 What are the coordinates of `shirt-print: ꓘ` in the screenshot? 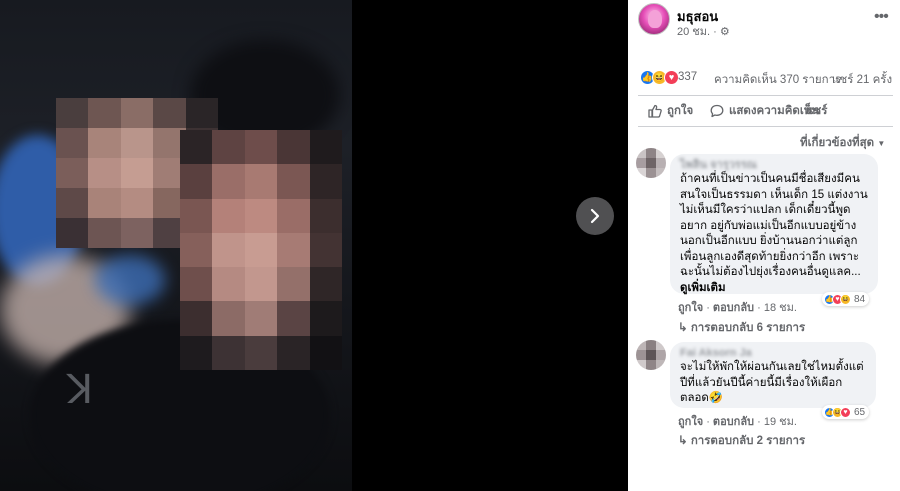 It's located at (80, 390).